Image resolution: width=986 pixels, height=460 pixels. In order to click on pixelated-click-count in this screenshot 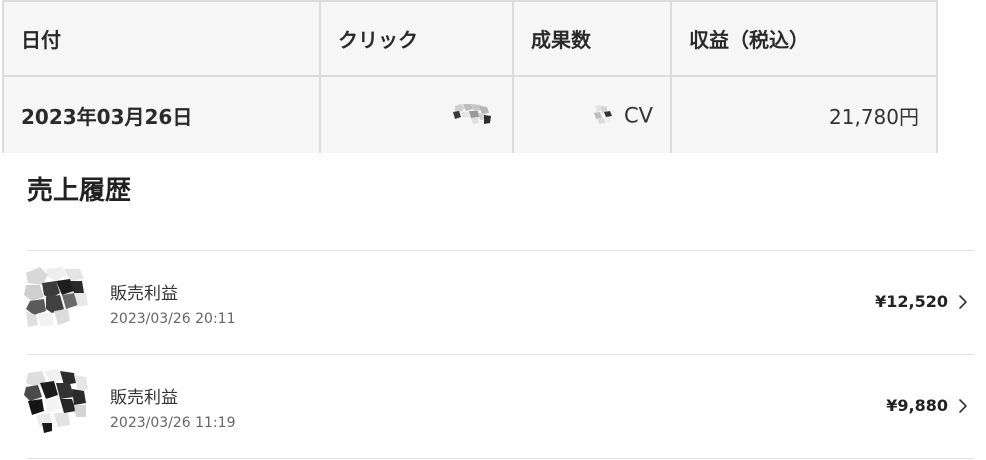, I will do `click(472, 114)`.